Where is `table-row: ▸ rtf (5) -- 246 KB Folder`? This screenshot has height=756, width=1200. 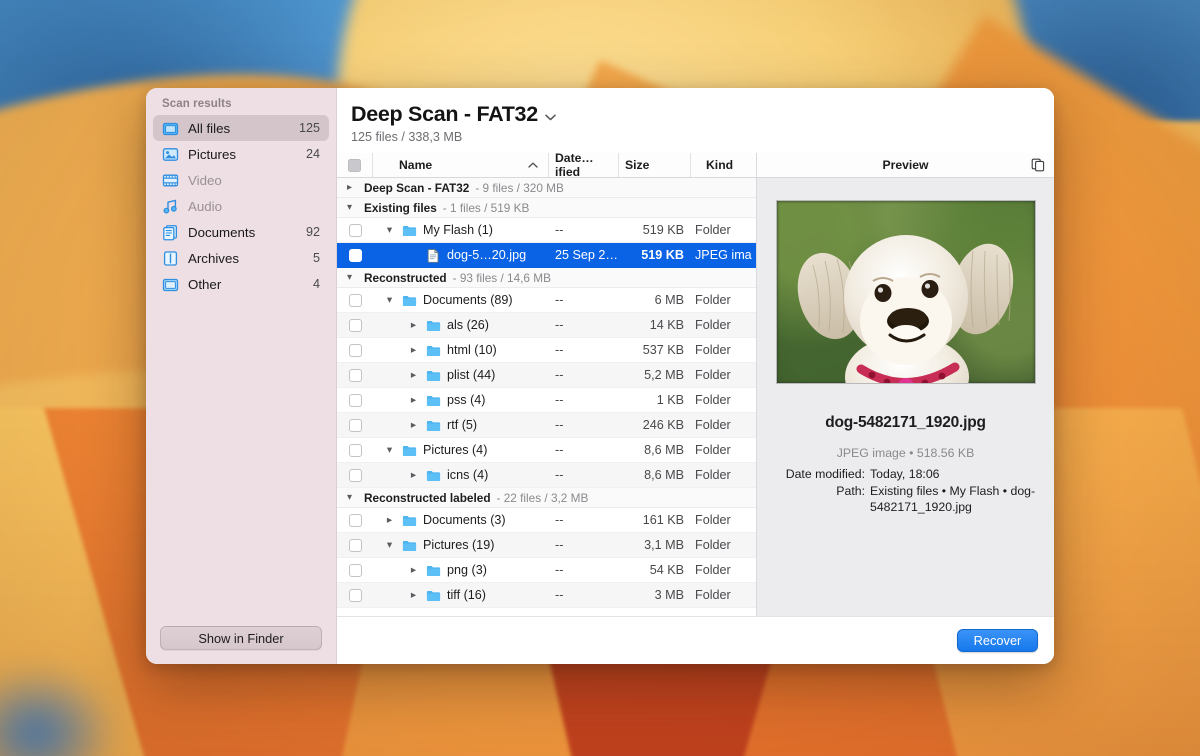
table-row: ▸ rtf (5) -- 246 KB Folder is located at coordinates (546, 425).